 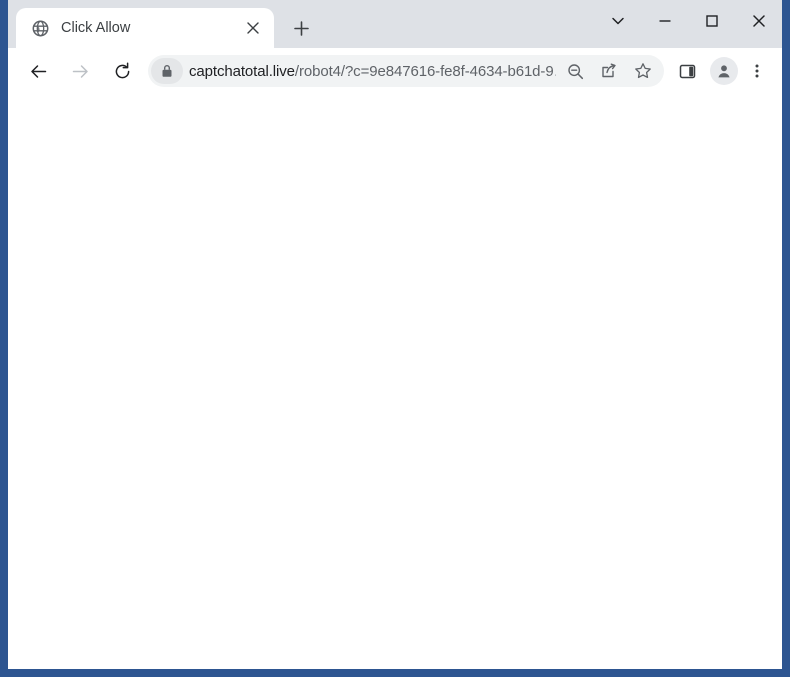 What do you see at coordinates (757, 71) in the screenshot?
I see `three-dot-menu-icon` at bounding box center [757, 71].